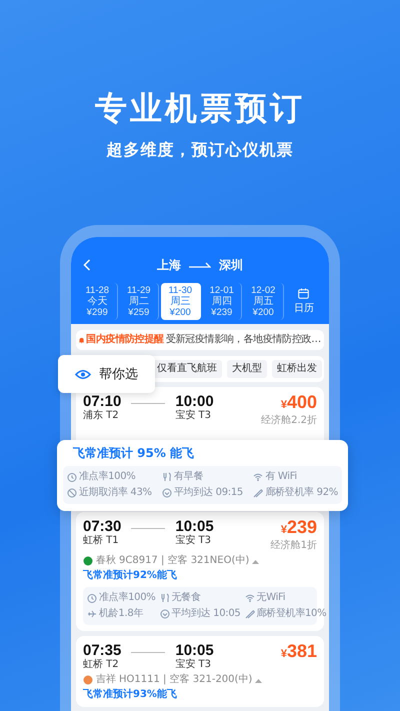 Image resolution: width=400 pixels, height=711 pixels. Describe the element at coordinates (301, 402) in the screenshot. I see `price: 400` at that location.